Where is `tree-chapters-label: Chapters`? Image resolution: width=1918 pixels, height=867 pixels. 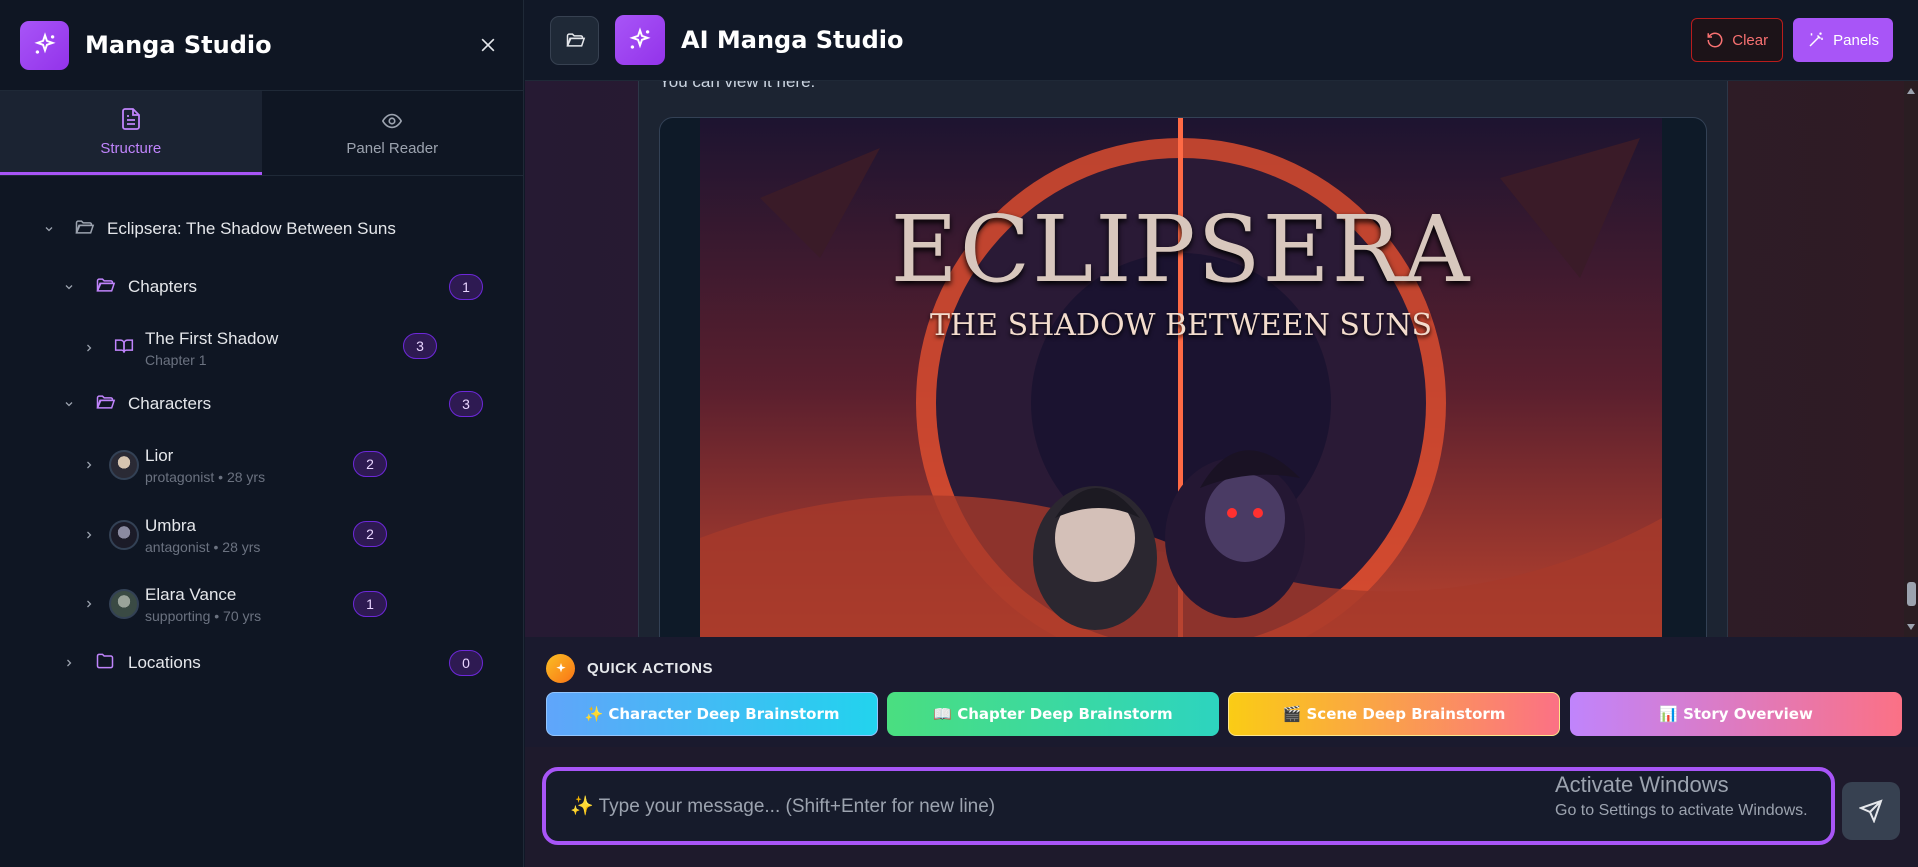
tree-chapters-label: Chapters is located at coordinates (162, 286).